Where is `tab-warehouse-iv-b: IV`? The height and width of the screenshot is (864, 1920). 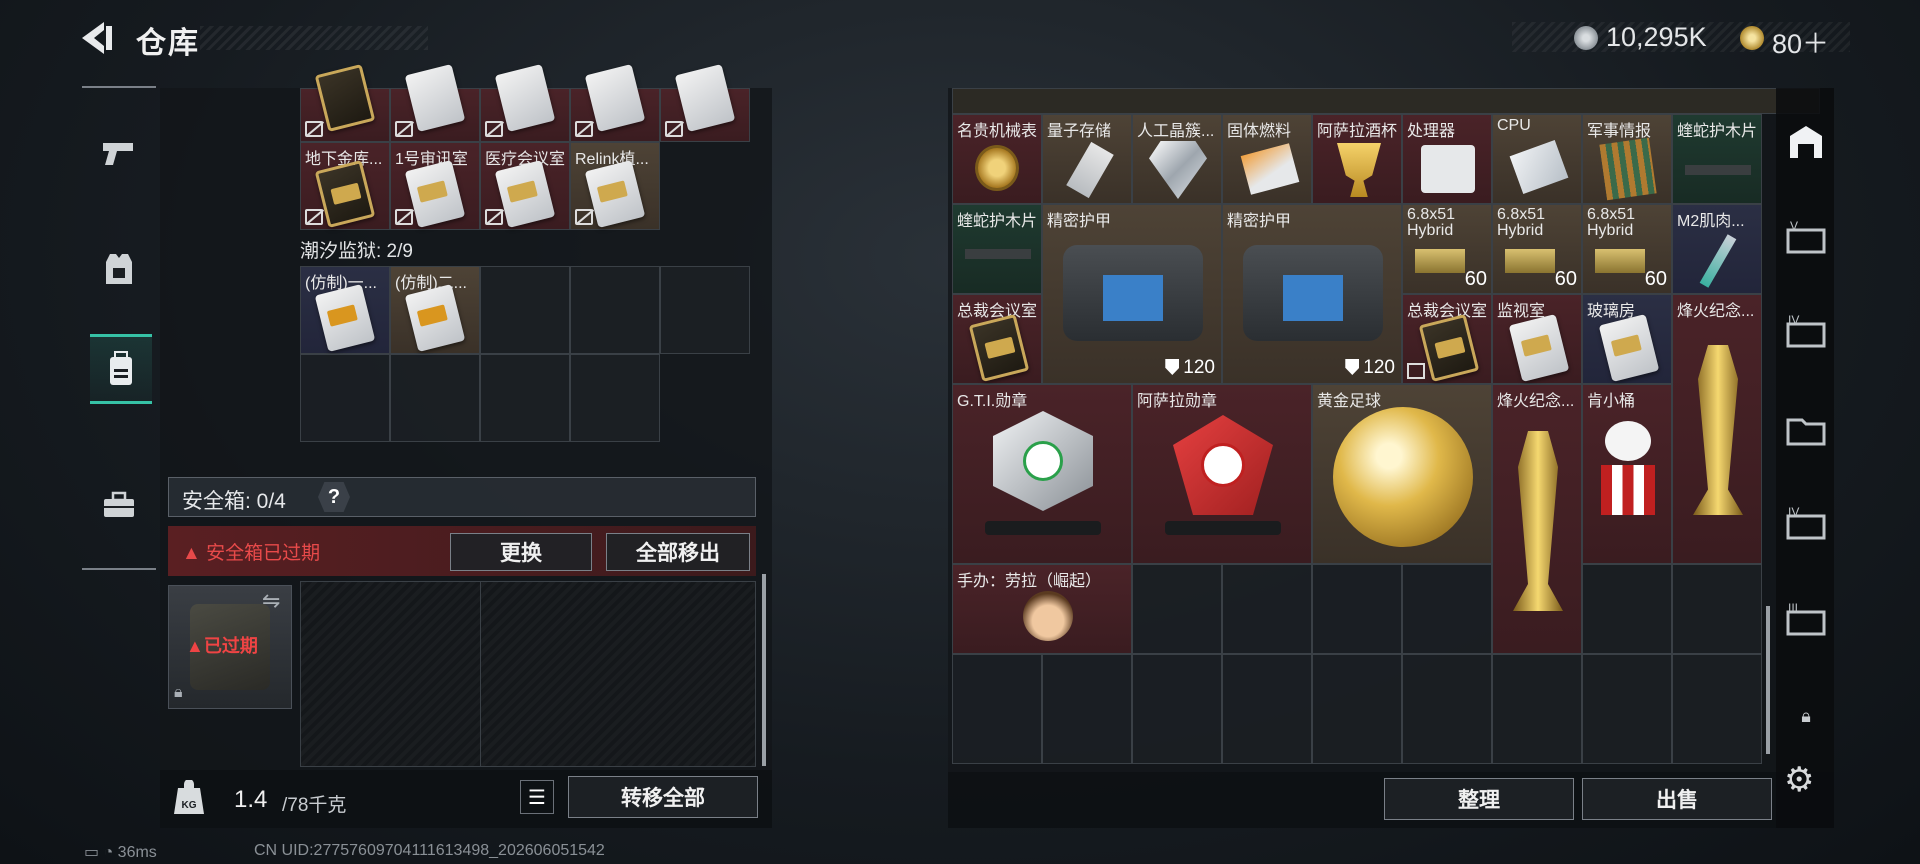
tab-warehouse-iv-b: IV is located at coordinates (1806, 524).